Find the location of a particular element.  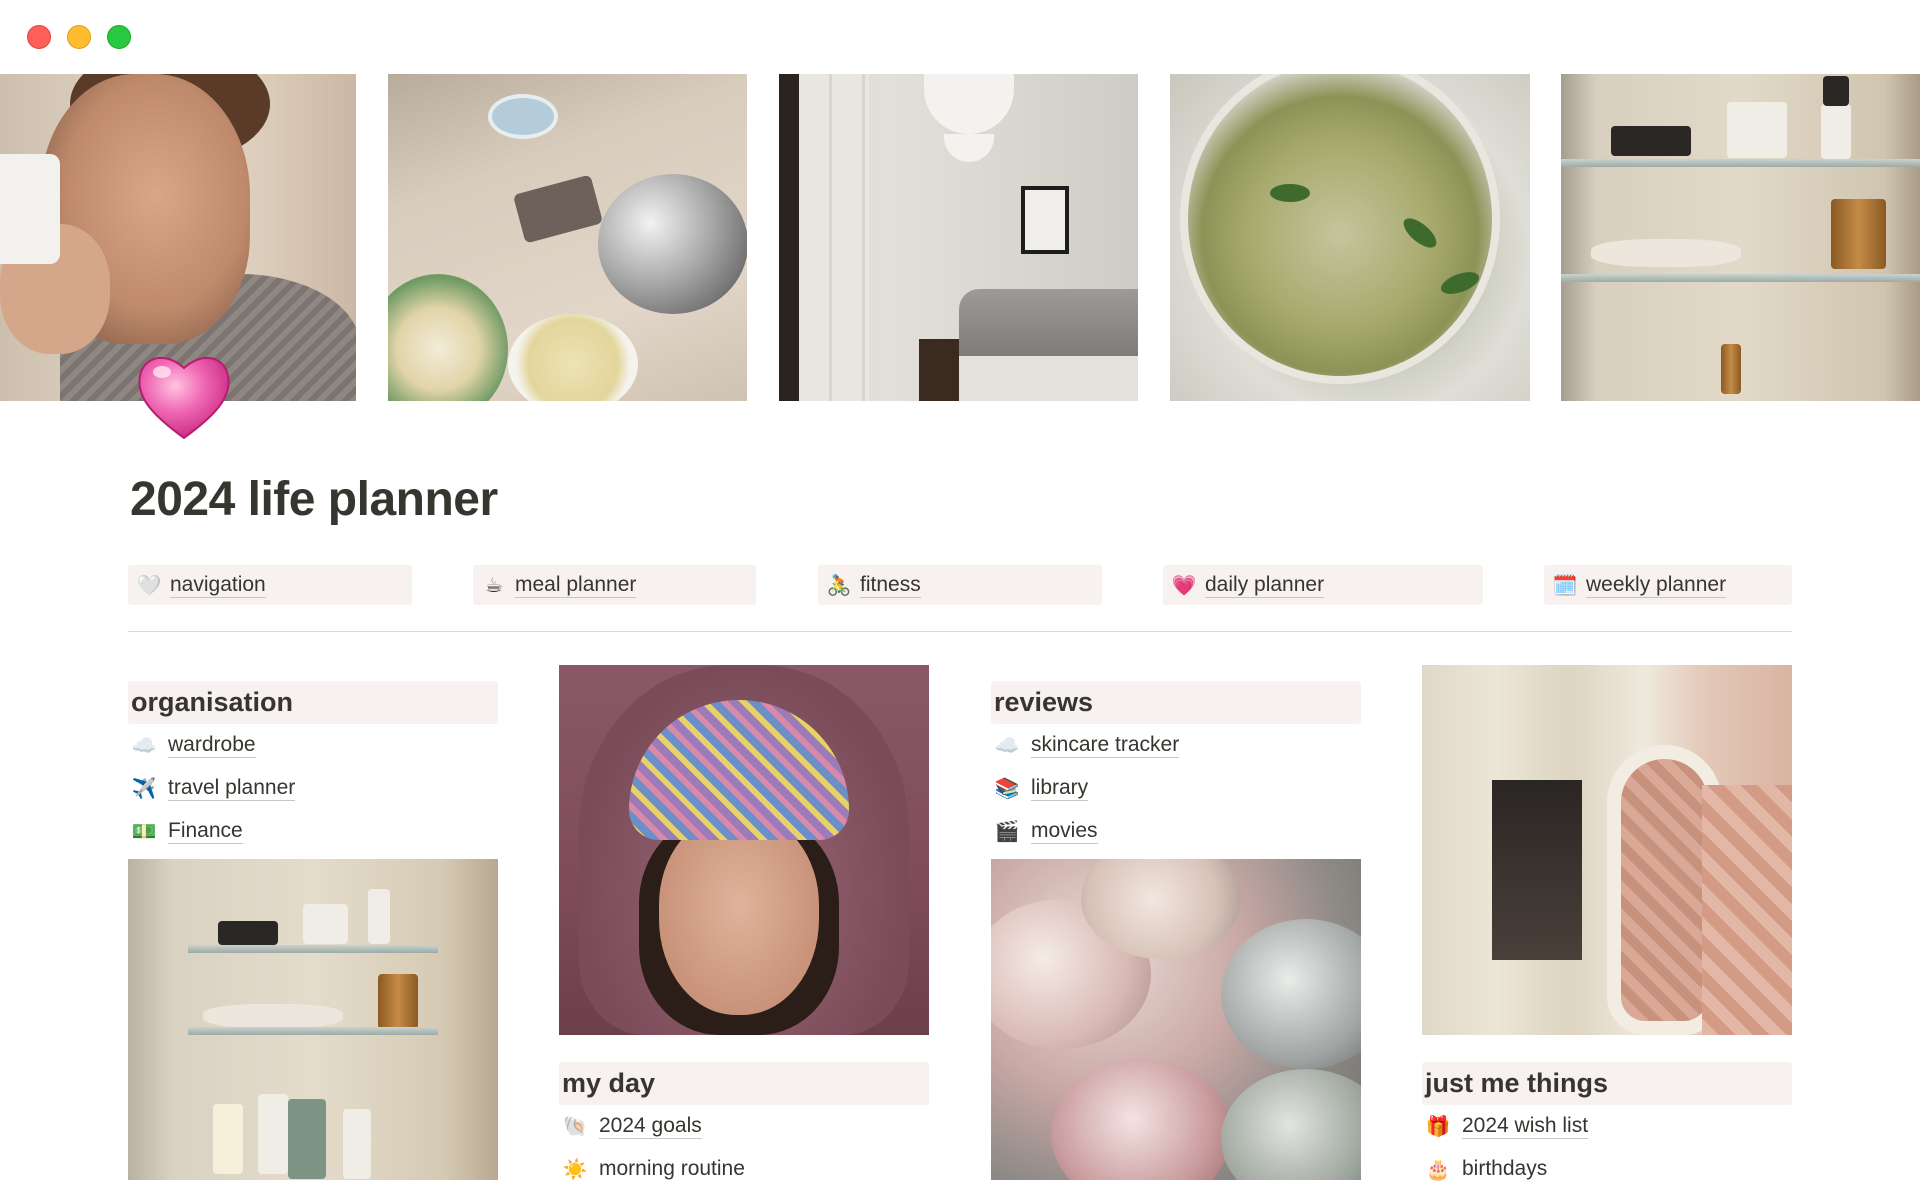

photo-selfie is located at coordinates (744, 850).